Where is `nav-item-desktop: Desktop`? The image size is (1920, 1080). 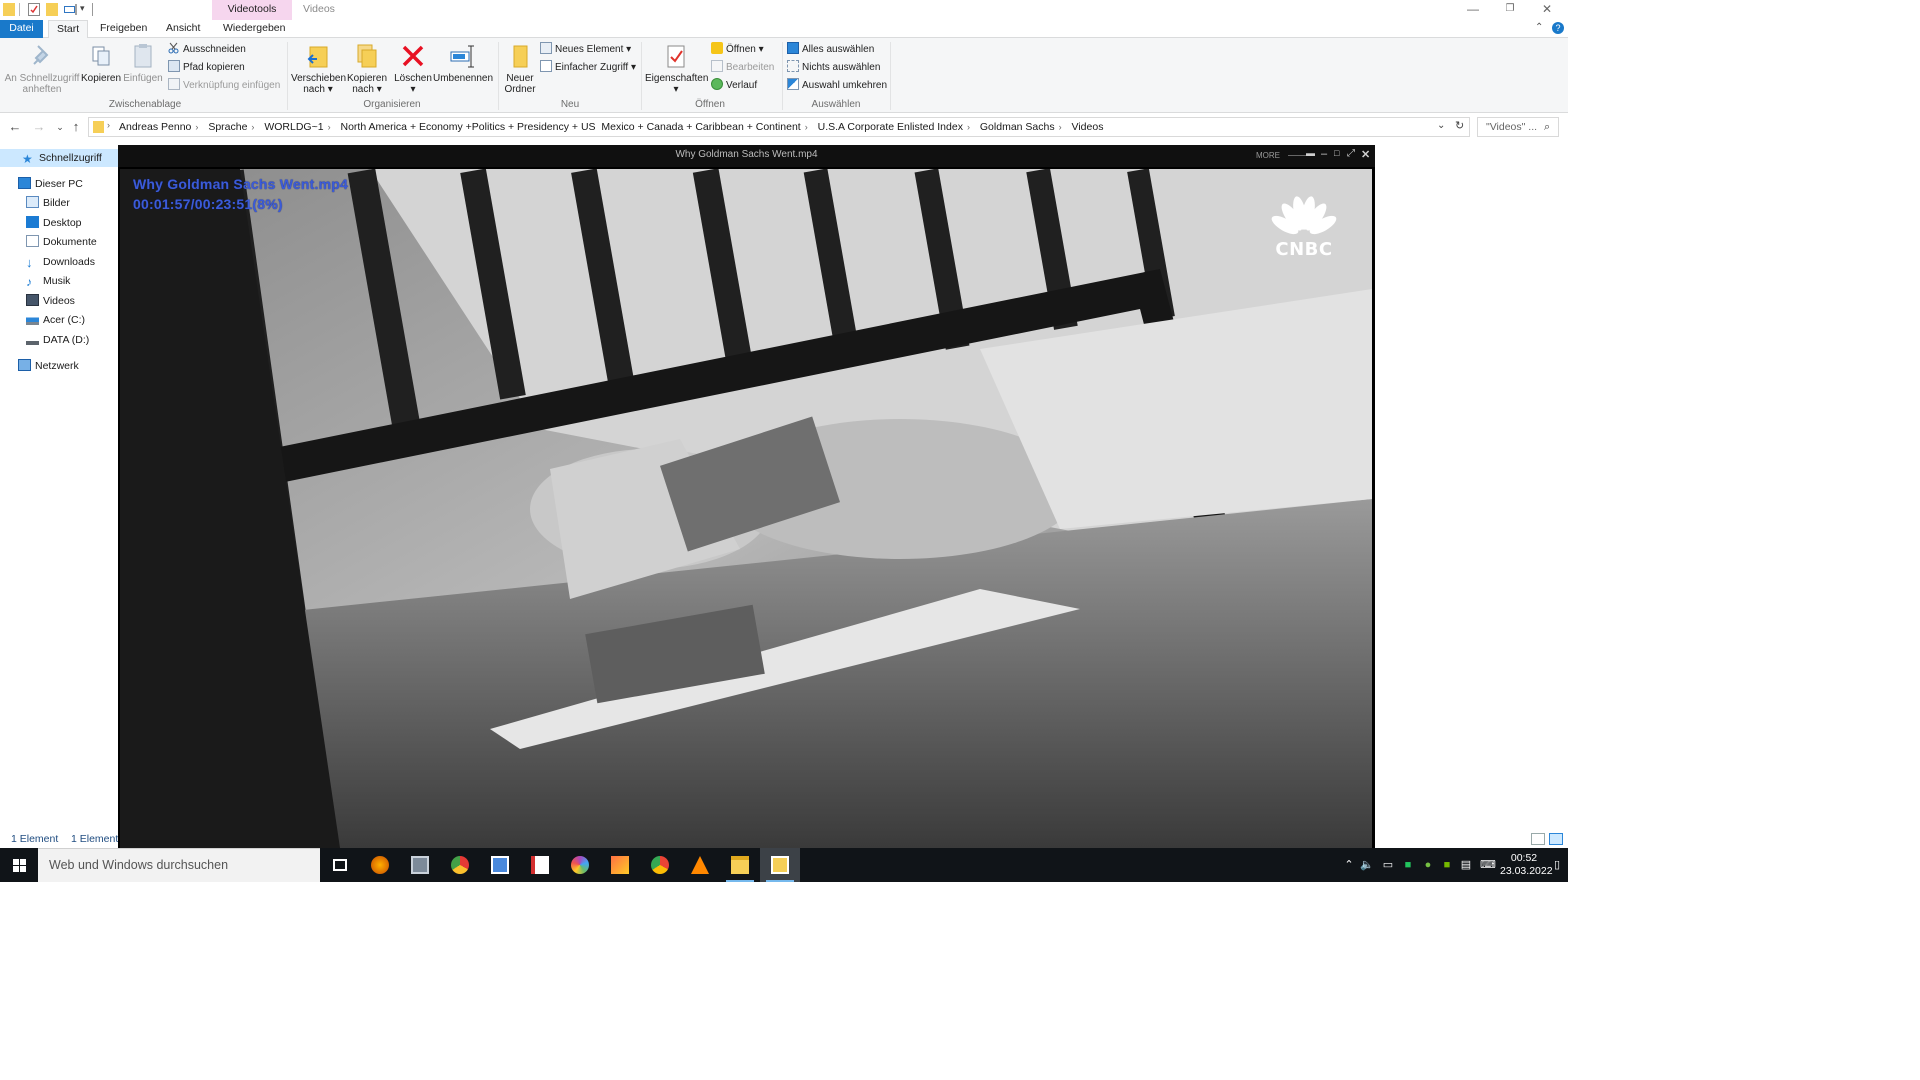
nav-item-desktop: Desktop is located at coordinates (54, 223).